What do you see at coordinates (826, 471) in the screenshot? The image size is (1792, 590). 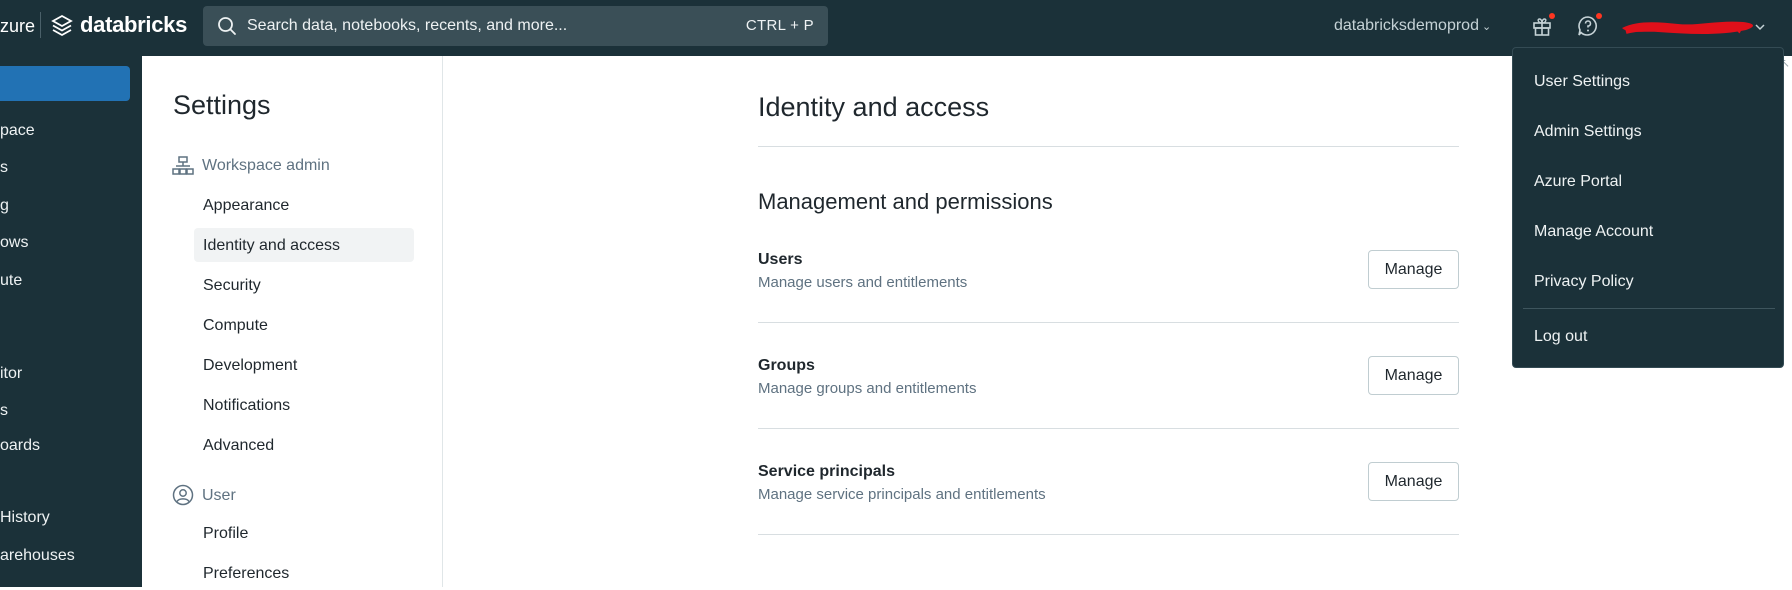 I see `service-principals-row-title: Service principals` at bounding box center [826, 471].